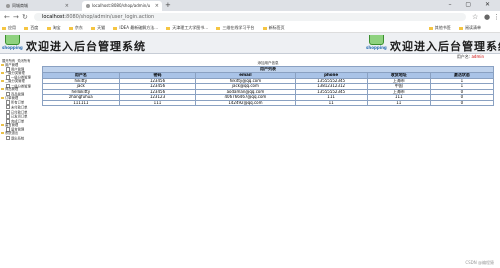 Image resolution: width=500 pixels, height=268 pixels. Describe the element at coordinates (463, 56) in the screenshot. I see `username-label: 用户名:` at that location.